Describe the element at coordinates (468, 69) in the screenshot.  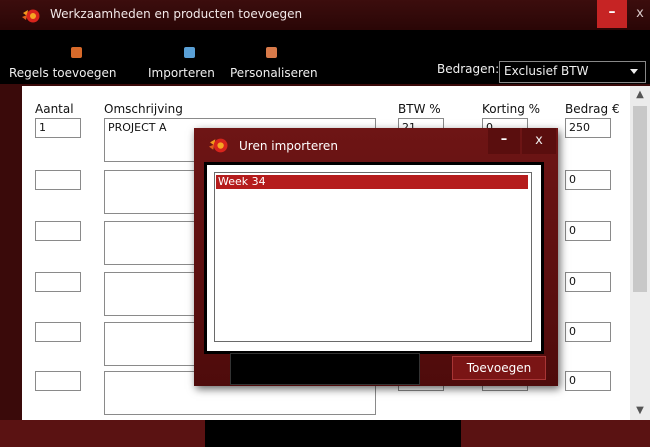
I see `amounts-label: Bedragen:` at that location.